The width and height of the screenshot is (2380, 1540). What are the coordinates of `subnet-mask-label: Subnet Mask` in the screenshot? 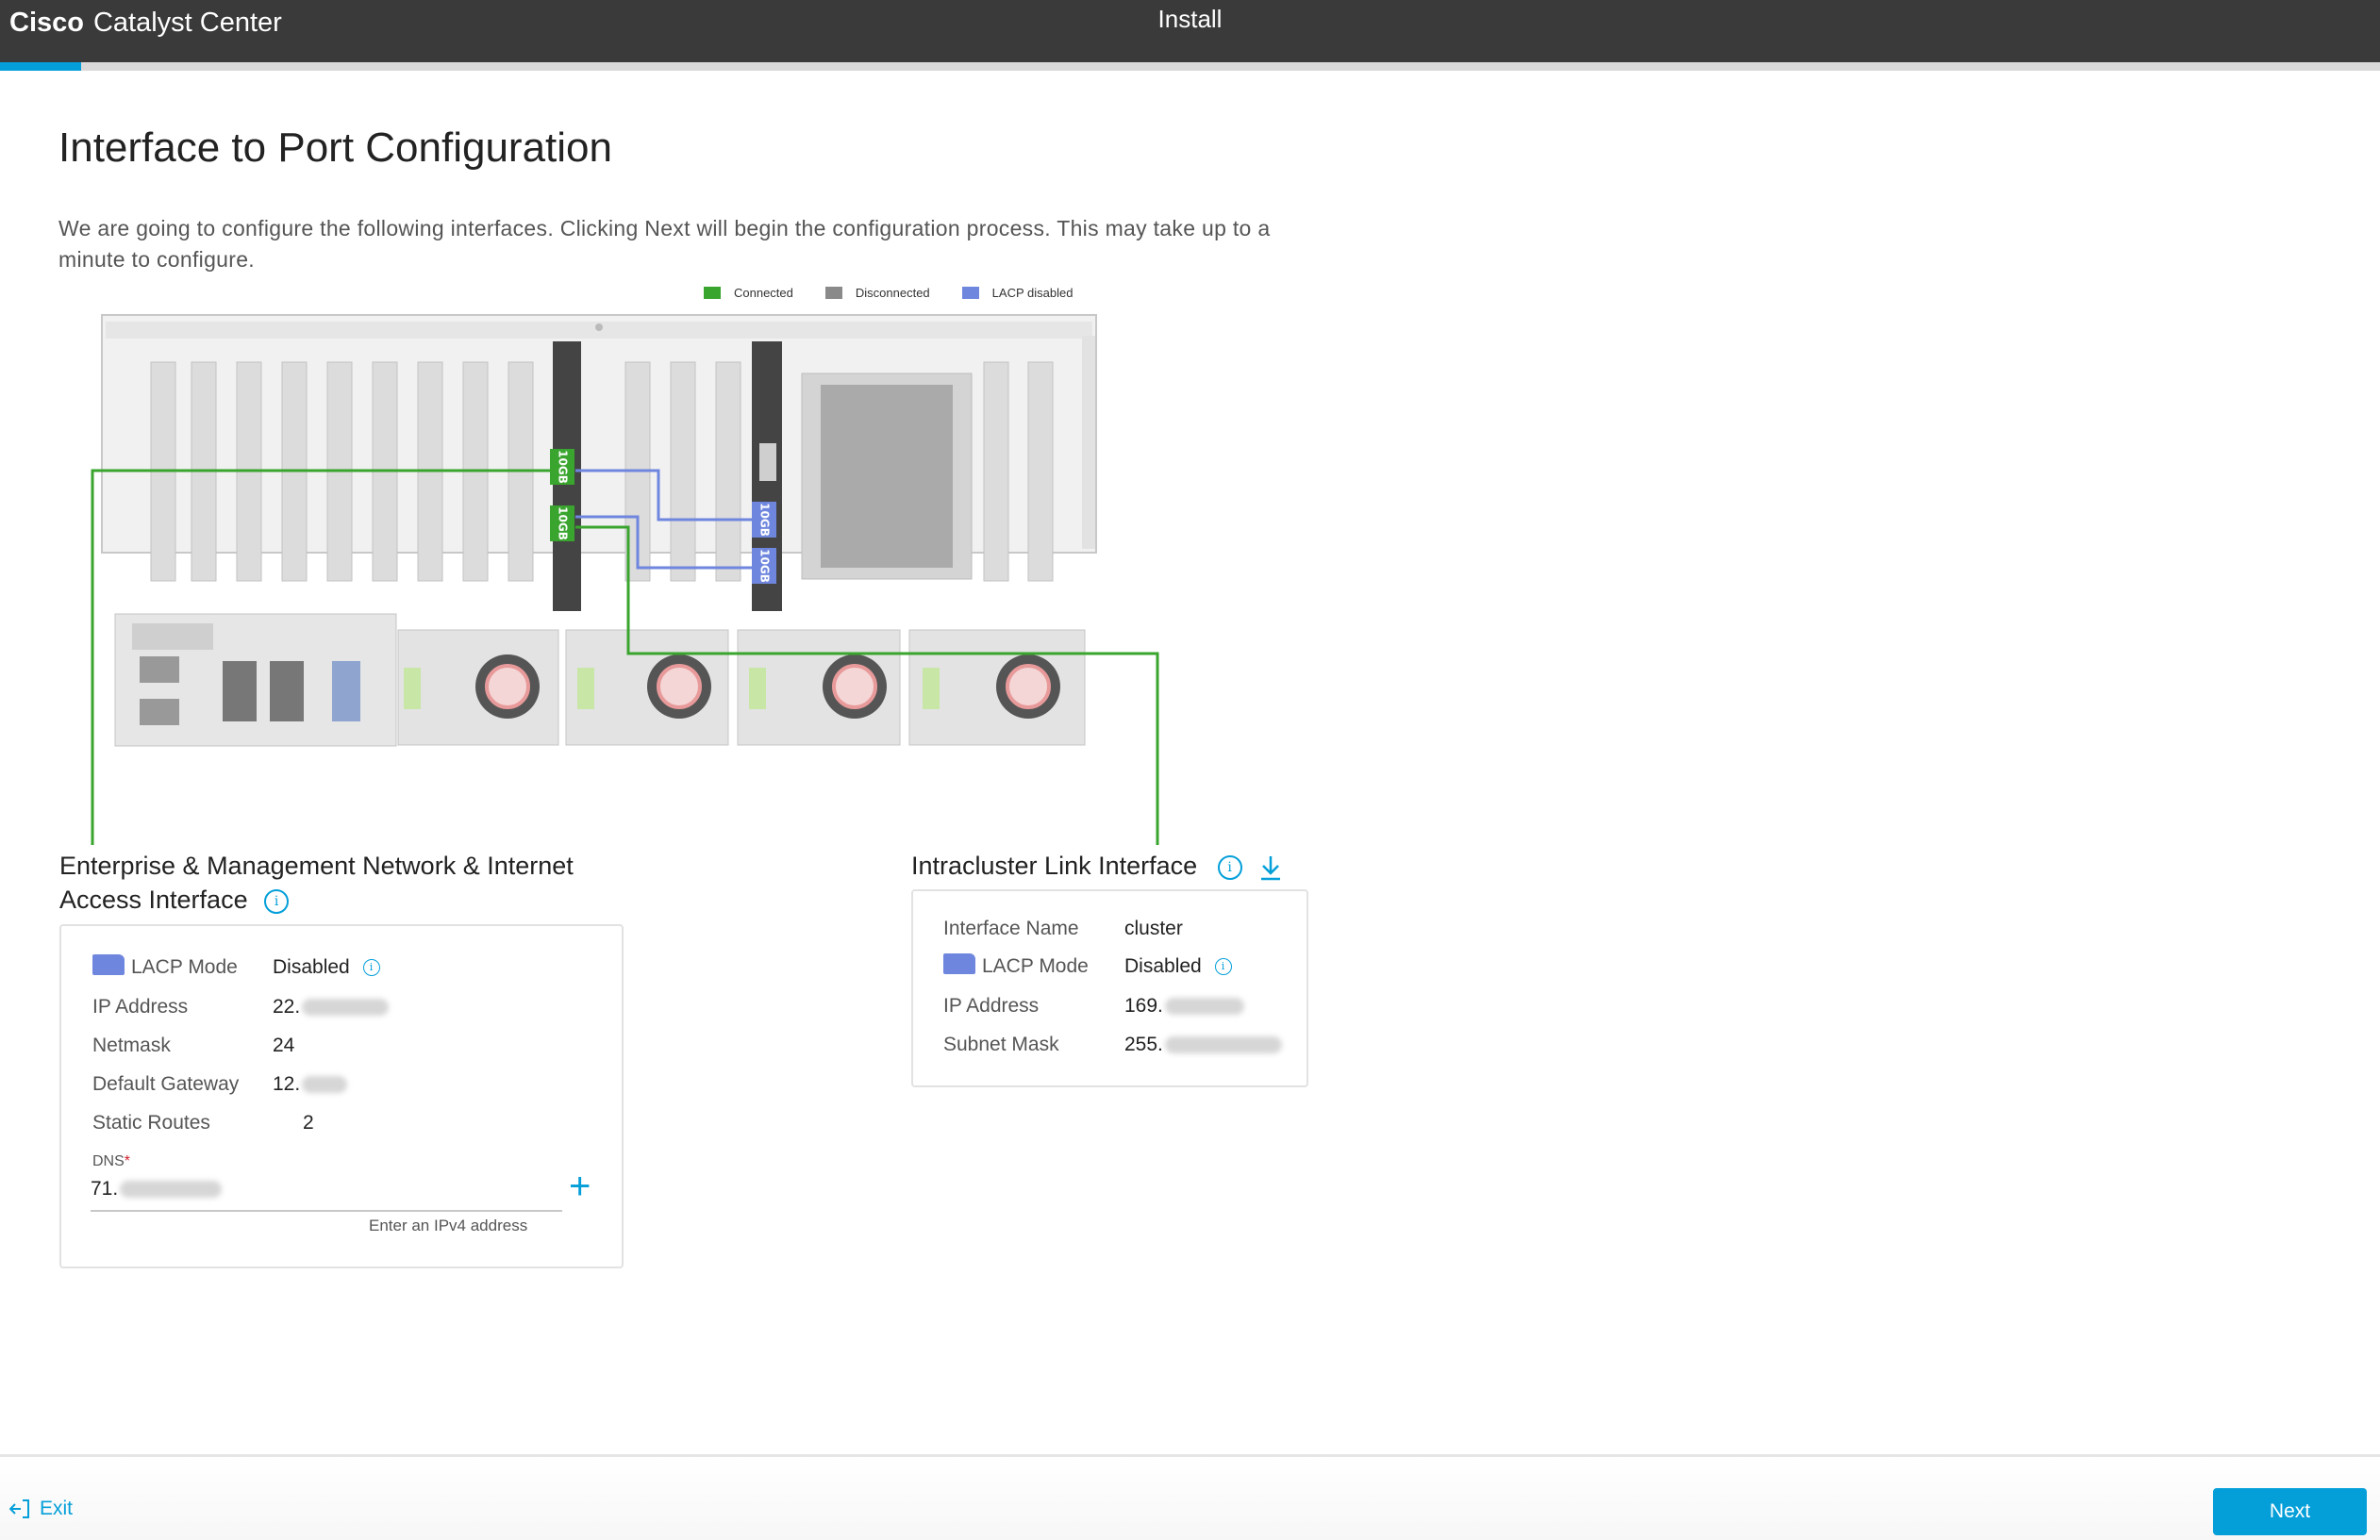 It's located at (1001, 1044).